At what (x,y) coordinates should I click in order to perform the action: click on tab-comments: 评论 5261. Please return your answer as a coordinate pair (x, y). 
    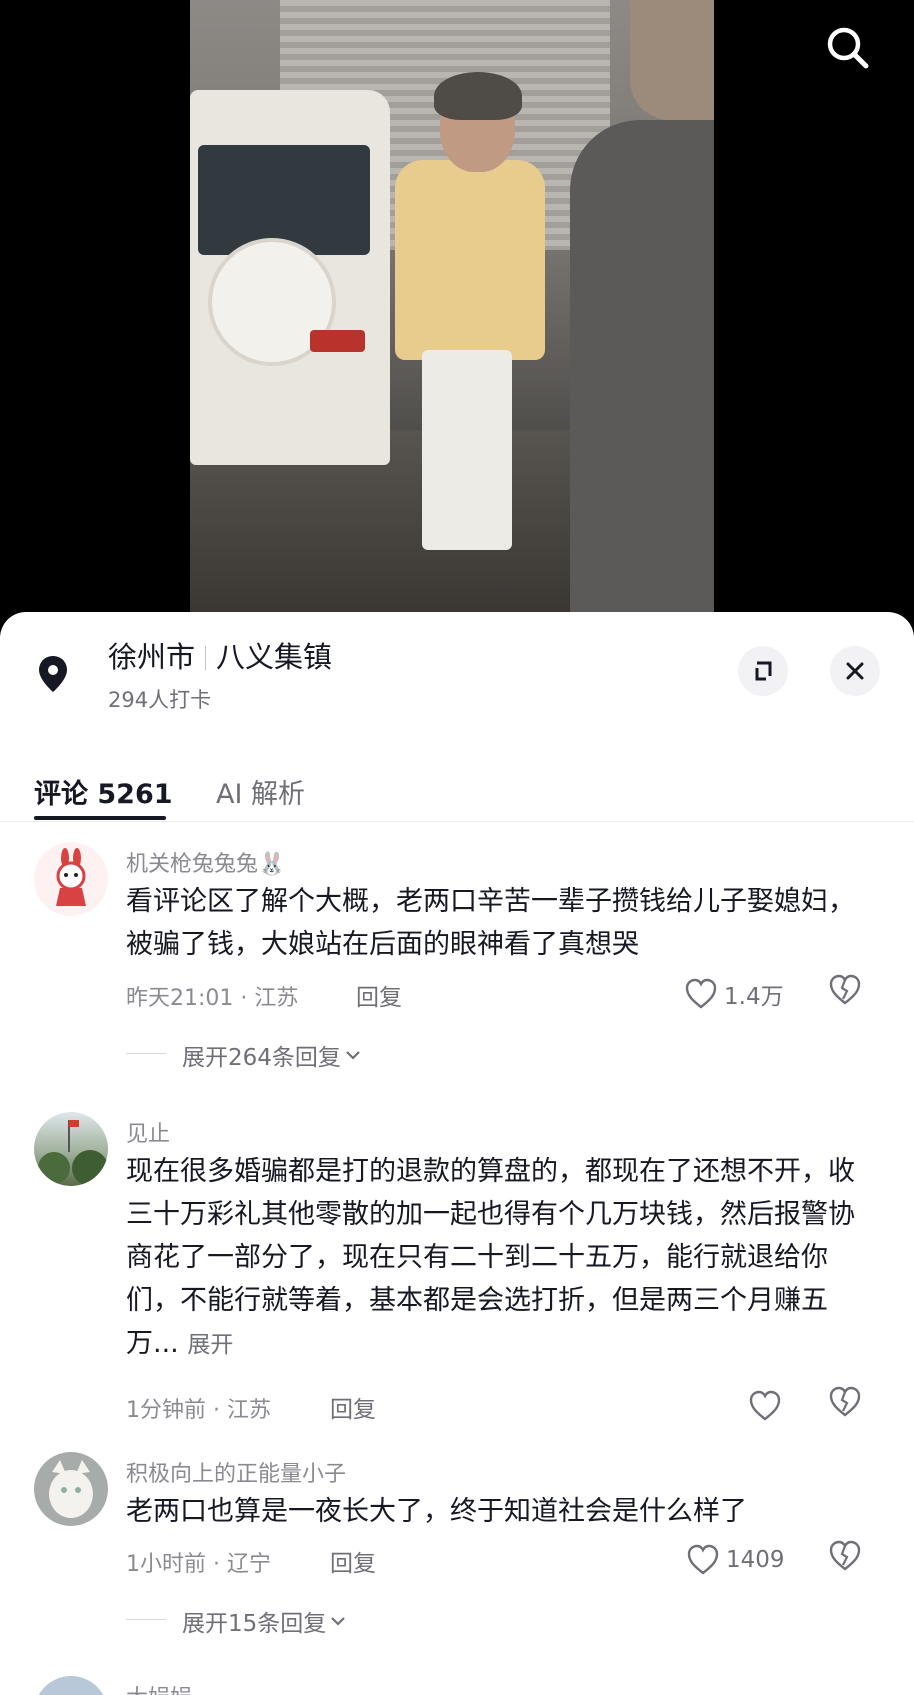
    Looking at the image, I should click on (103, 791).